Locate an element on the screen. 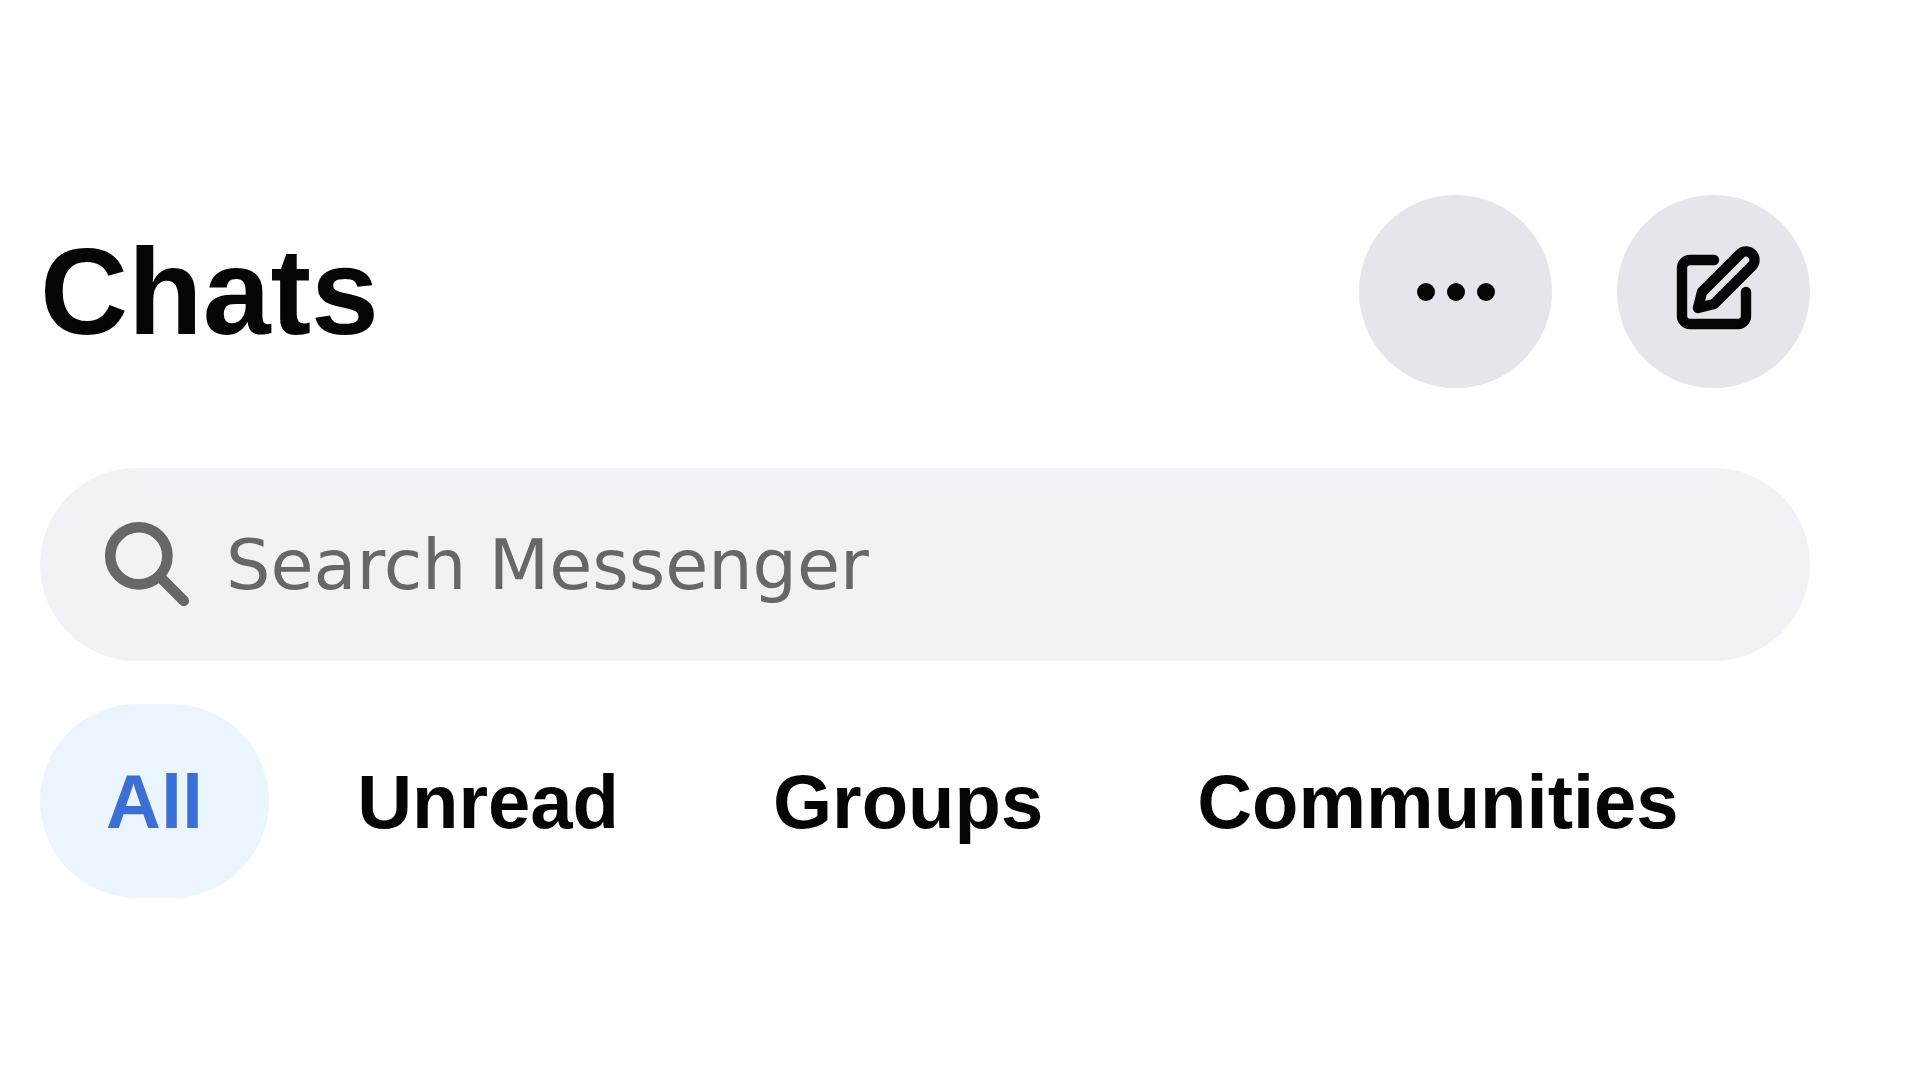  filter-tab: All is located at coordinates (155, 801).